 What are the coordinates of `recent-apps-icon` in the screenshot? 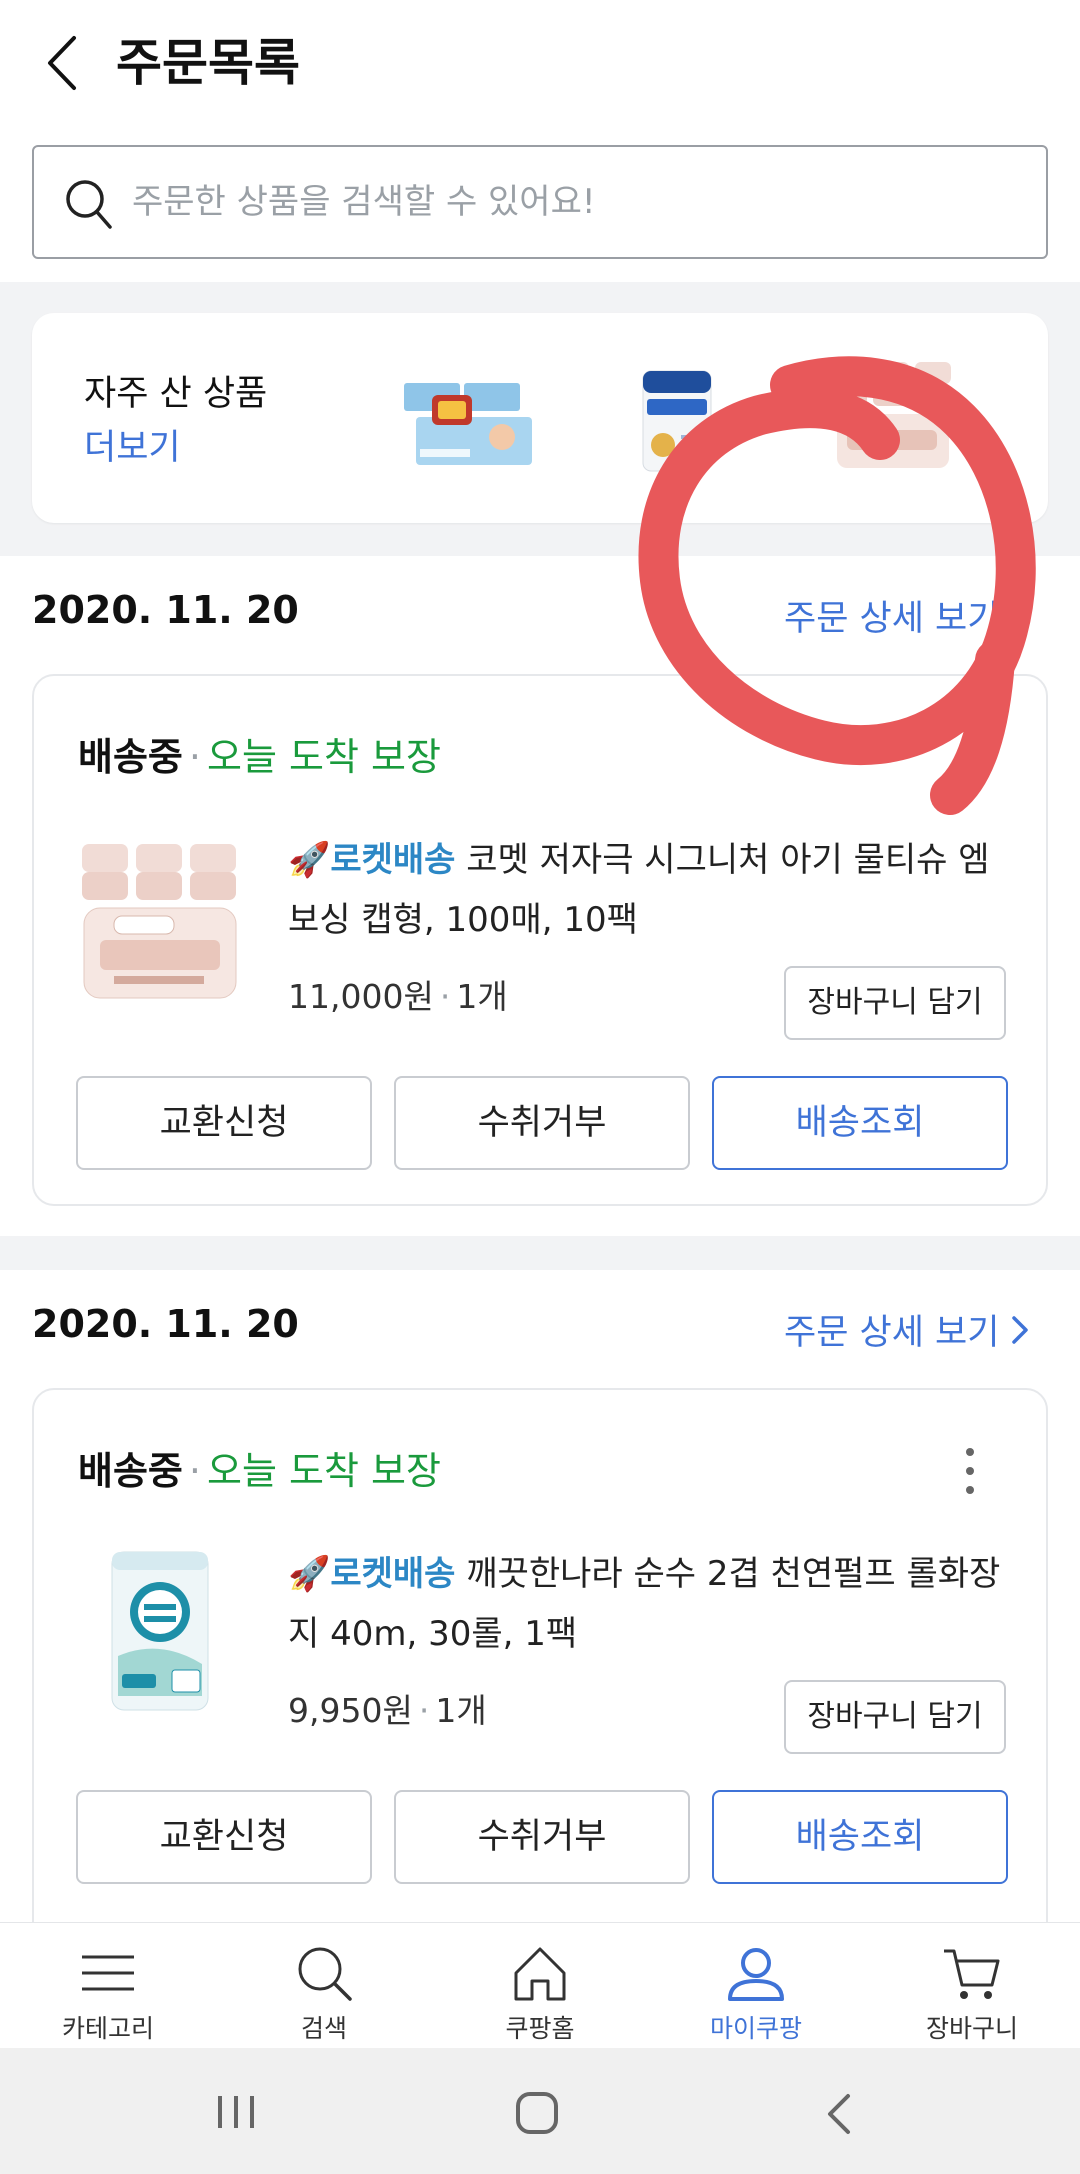 It's located at (236, 2112).